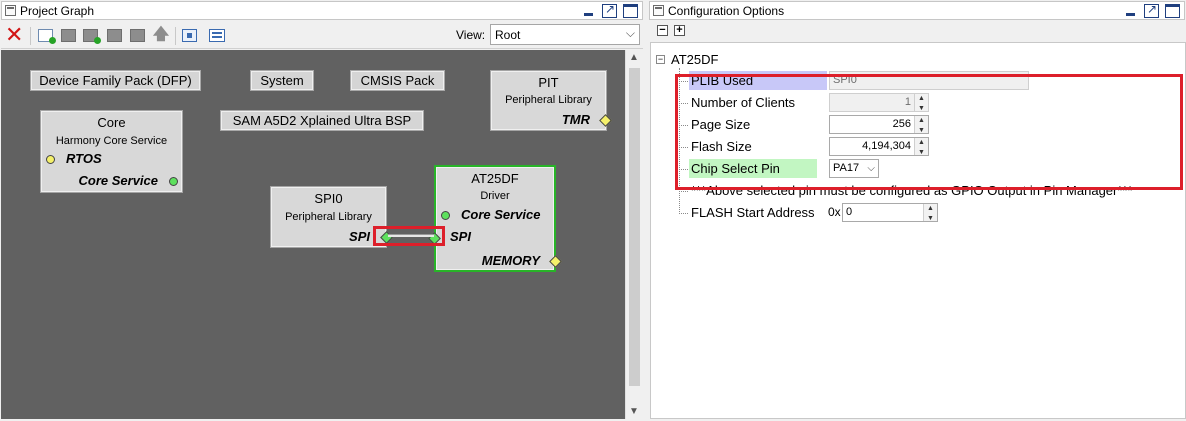 This screenshot has width=1186, height=421. I want to click on remove-from-group-icon, so click(114, 35).